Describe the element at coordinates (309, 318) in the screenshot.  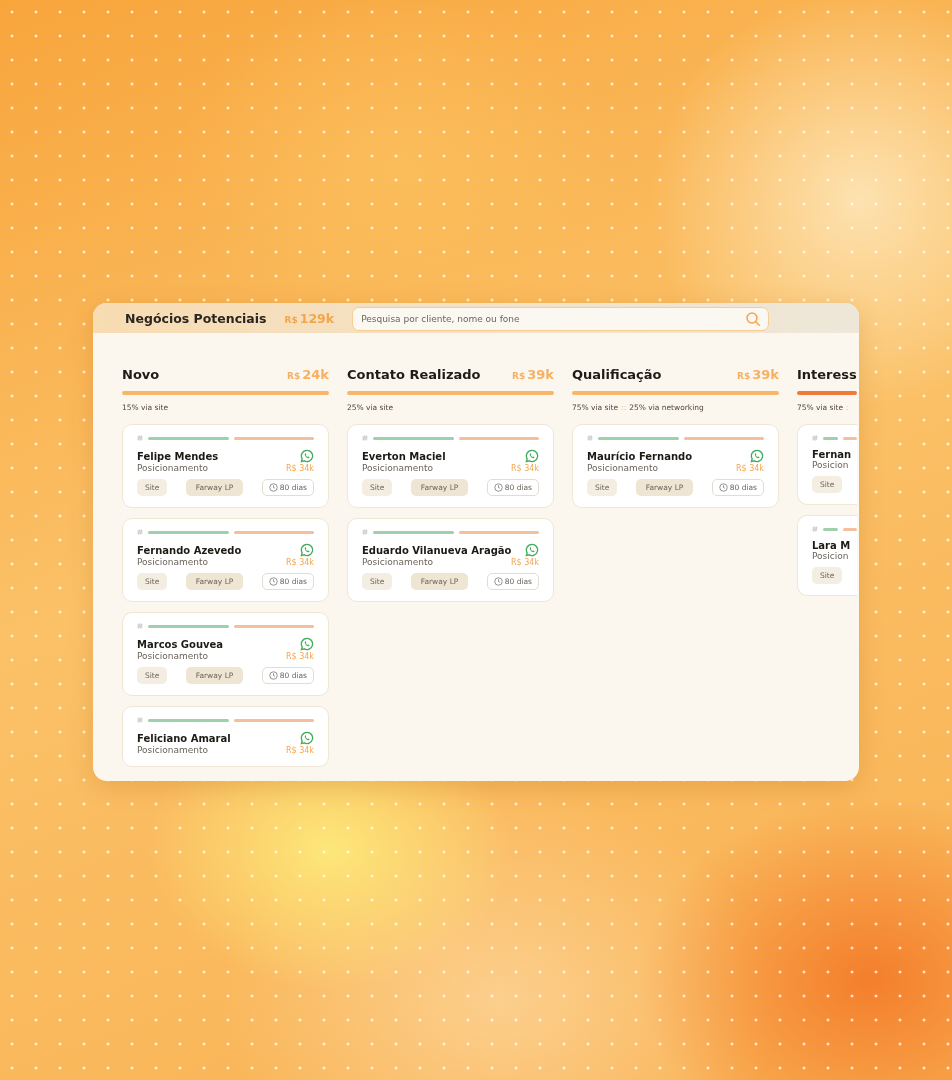
I see `total-value: R$ 129k` at that location.